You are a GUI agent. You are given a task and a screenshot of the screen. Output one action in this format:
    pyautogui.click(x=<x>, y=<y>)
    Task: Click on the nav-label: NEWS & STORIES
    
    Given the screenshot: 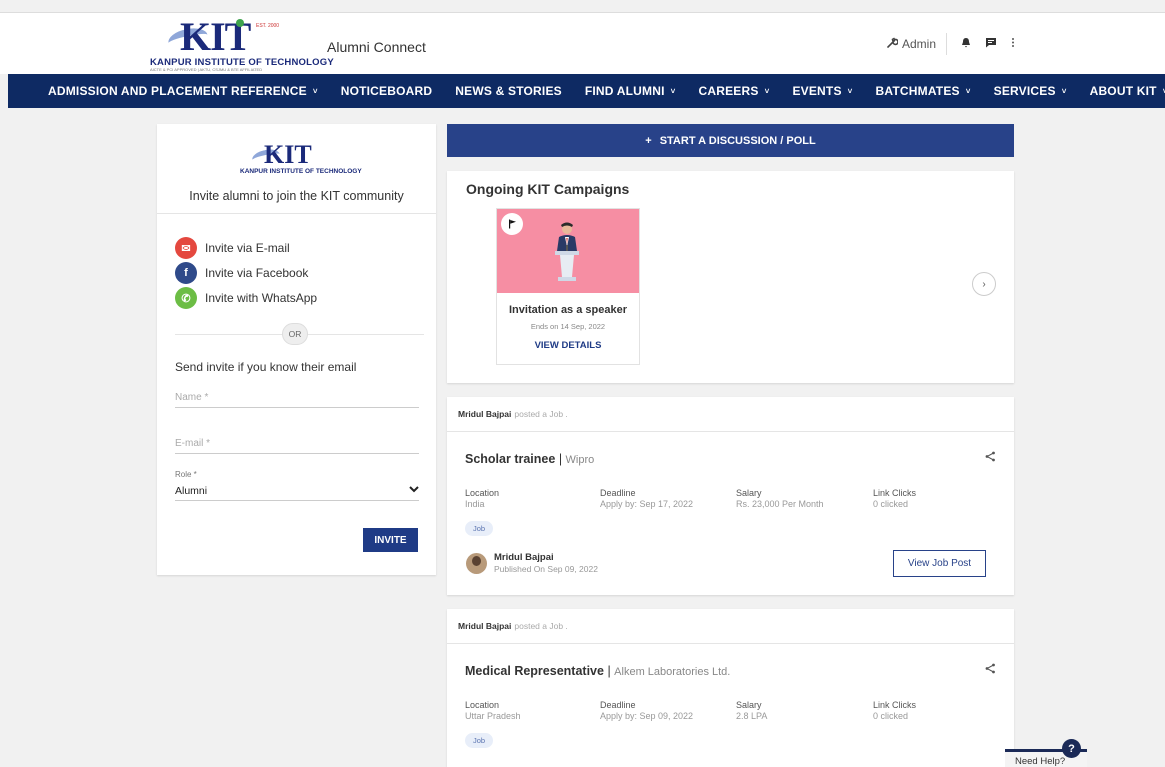 What is the action you would take?
    pyautogui.click(x=508, y=91)
    